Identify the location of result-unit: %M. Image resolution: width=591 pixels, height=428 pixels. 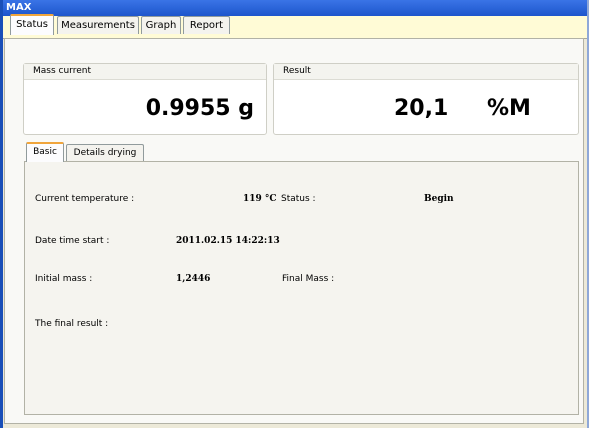
(509, 108).